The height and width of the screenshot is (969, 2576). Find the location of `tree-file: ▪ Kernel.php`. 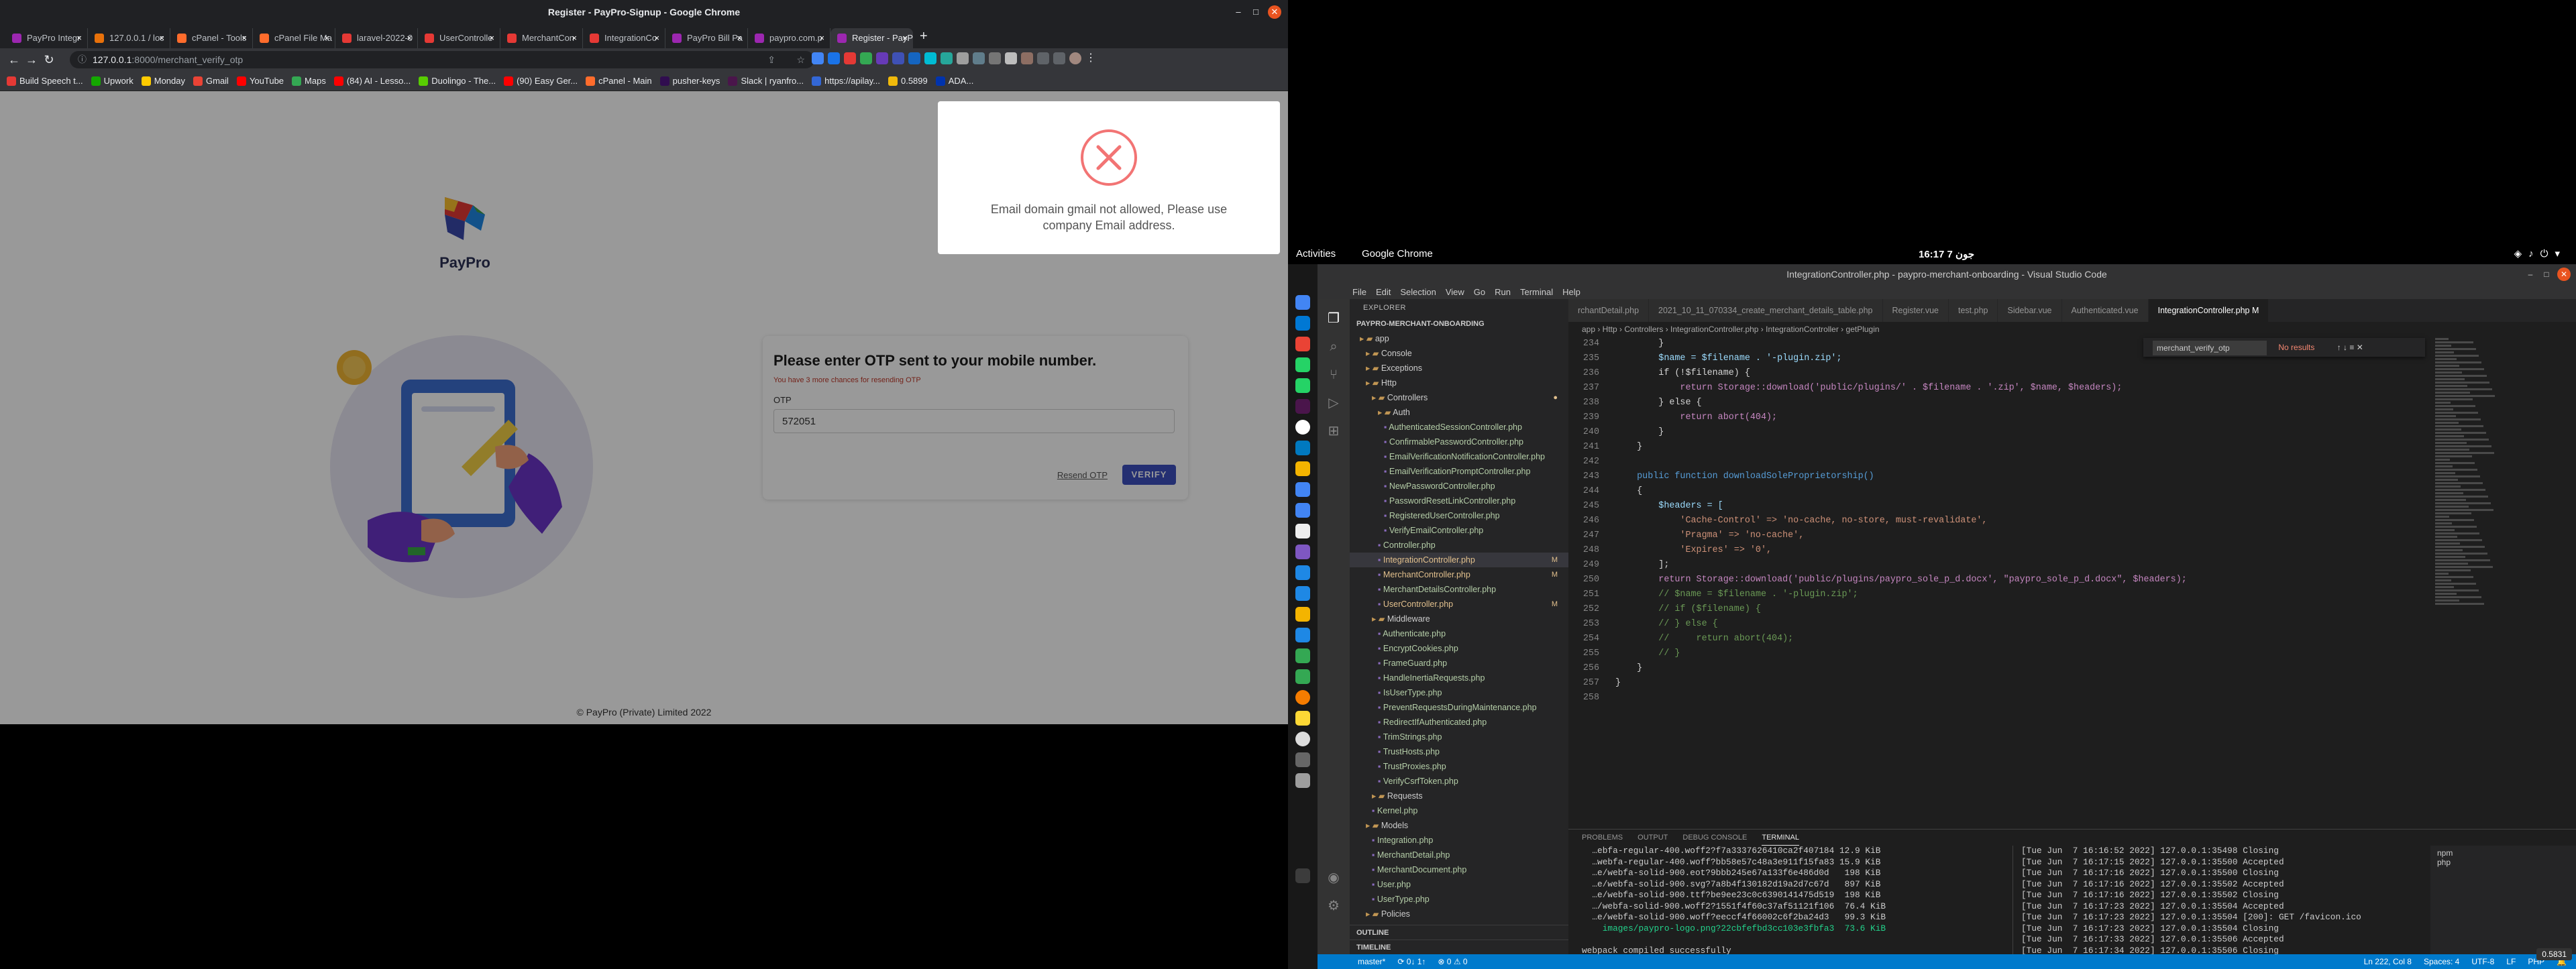

tree-file: ▪ Kernel.php is located at coordinates (1459, 810).